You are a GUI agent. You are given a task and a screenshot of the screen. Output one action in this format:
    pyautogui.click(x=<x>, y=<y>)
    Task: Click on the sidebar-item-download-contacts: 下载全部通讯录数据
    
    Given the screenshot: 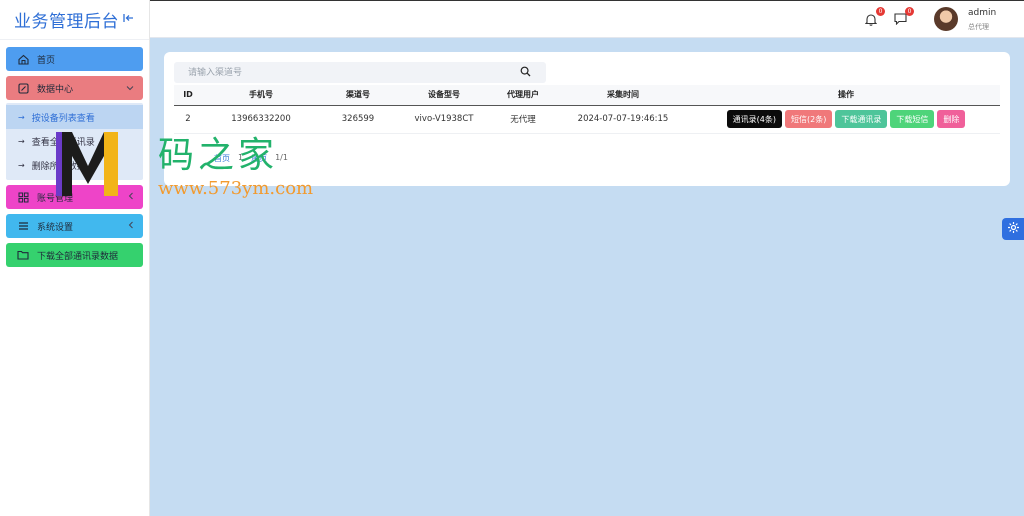 What is the action you would take?
    pyautogui.click(x=74, y=255)
    